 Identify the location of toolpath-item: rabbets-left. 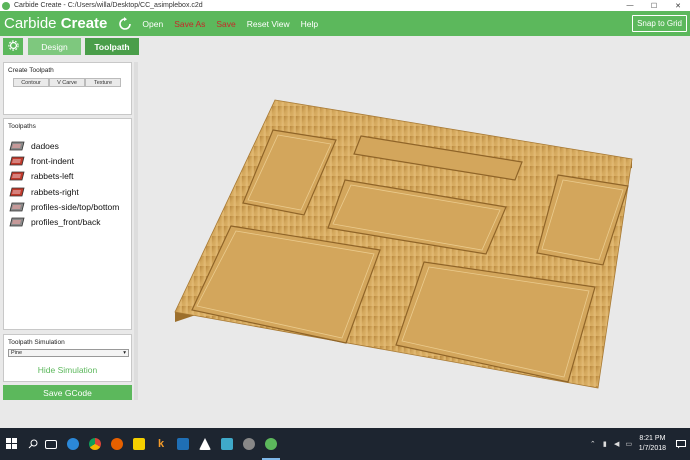
(67, 176).